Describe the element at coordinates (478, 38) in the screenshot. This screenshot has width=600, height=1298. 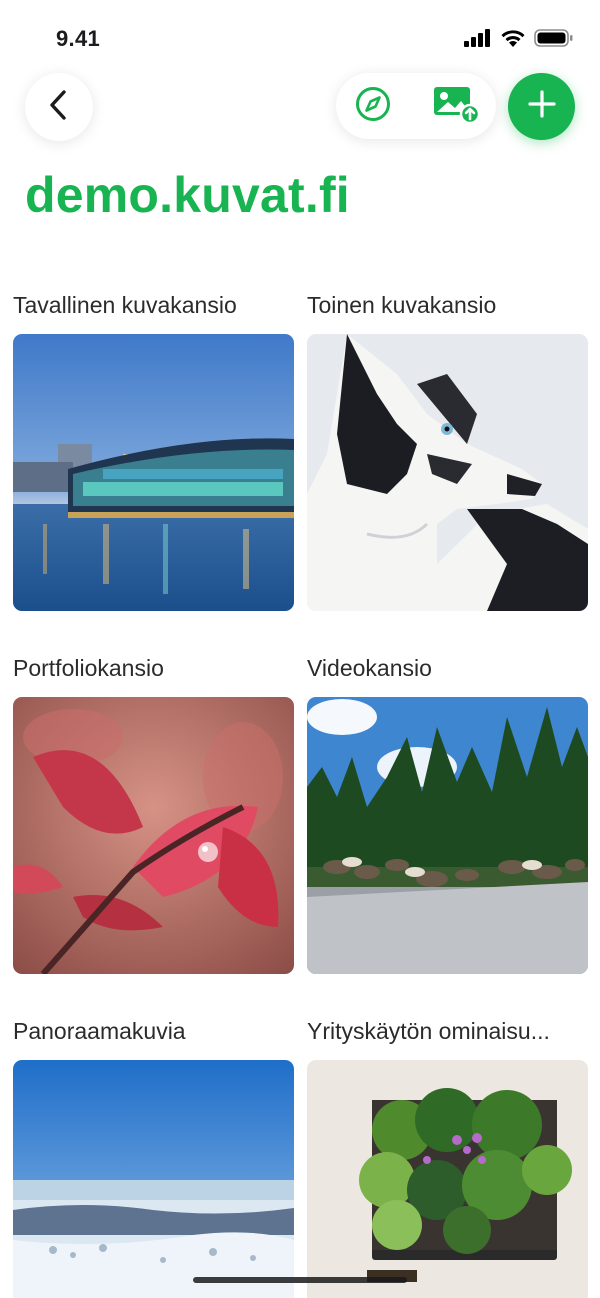
I see `cellular-signal-icon` at that location.